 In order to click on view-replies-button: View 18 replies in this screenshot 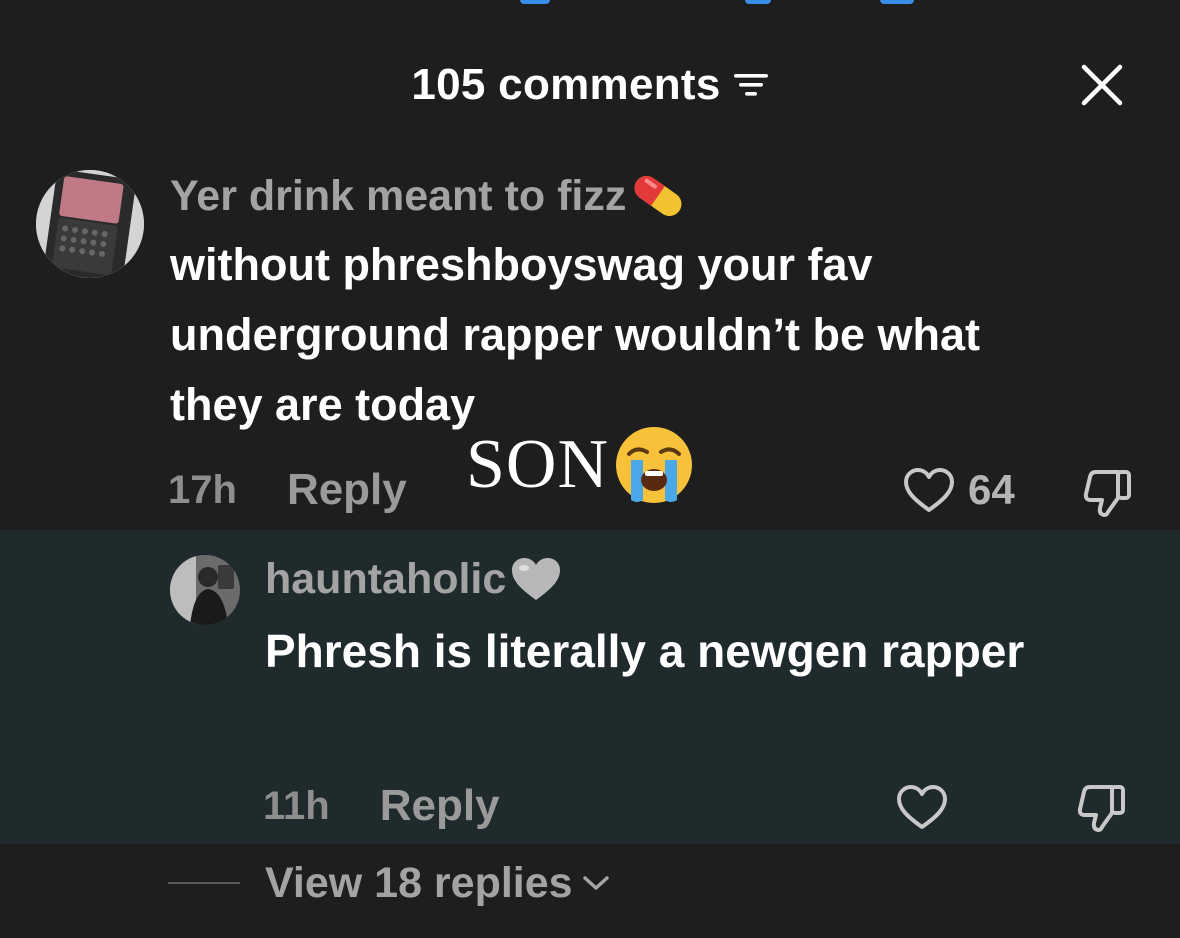, I will do `click(389, 883)`.